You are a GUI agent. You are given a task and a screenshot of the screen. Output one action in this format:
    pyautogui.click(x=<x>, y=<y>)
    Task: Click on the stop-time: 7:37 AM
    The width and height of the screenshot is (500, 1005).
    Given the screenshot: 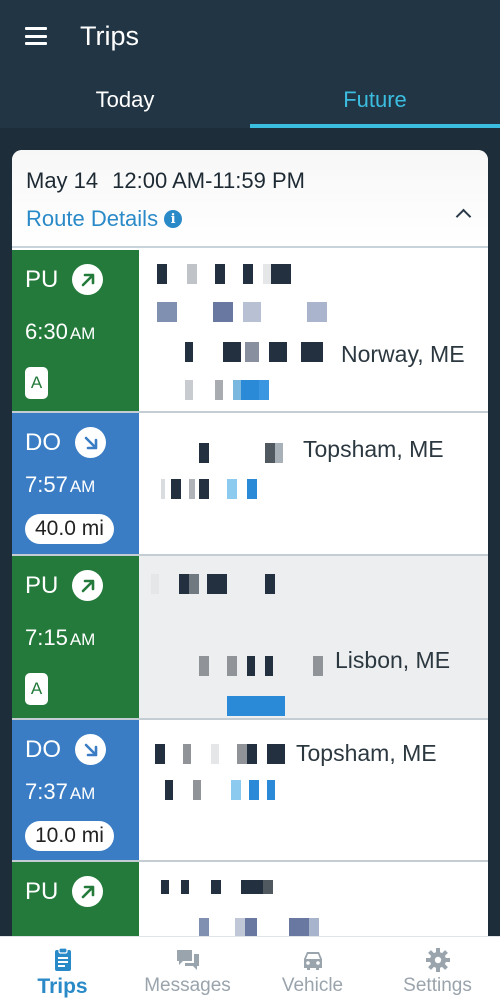 What is the action you would take?
    pyautogui.click(x=60, y=791)
    